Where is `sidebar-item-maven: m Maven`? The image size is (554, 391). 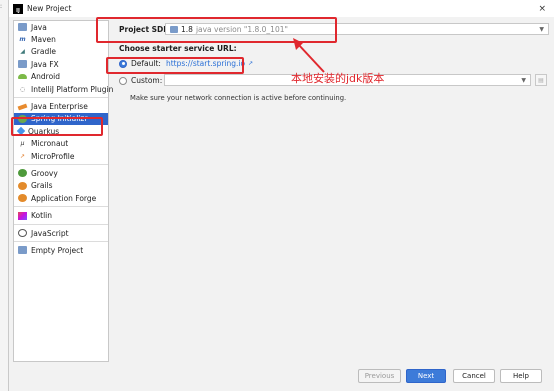 sidebar-item-maven: m Maven is located at coordinates (61, 39).